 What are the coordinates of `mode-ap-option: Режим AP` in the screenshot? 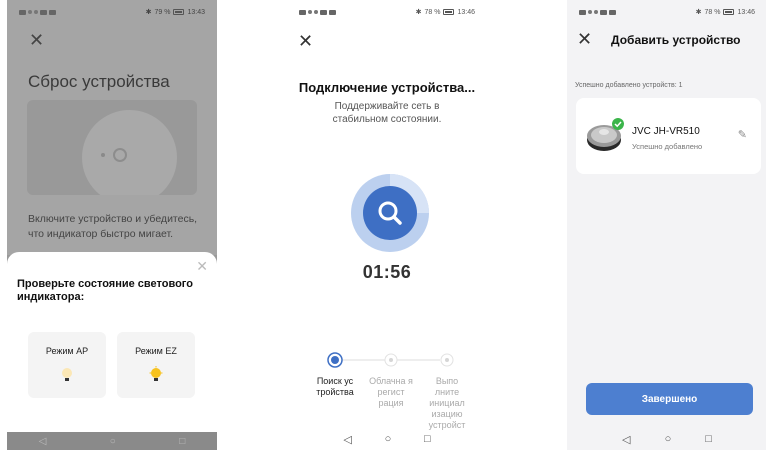 It's located at (67, 365).